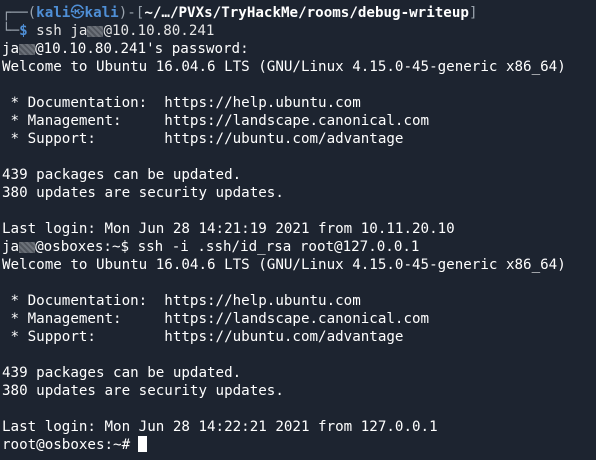 The width and height of the screenshot is (596, 460). I want to click on prompt-end: ], so click(473, 13).